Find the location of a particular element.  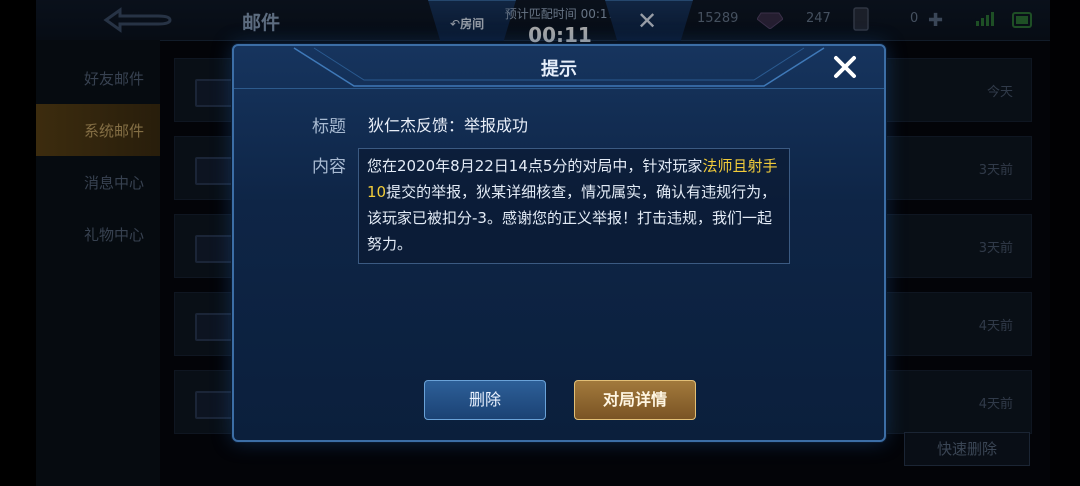

close-icon is located at coordinates (845, 67).